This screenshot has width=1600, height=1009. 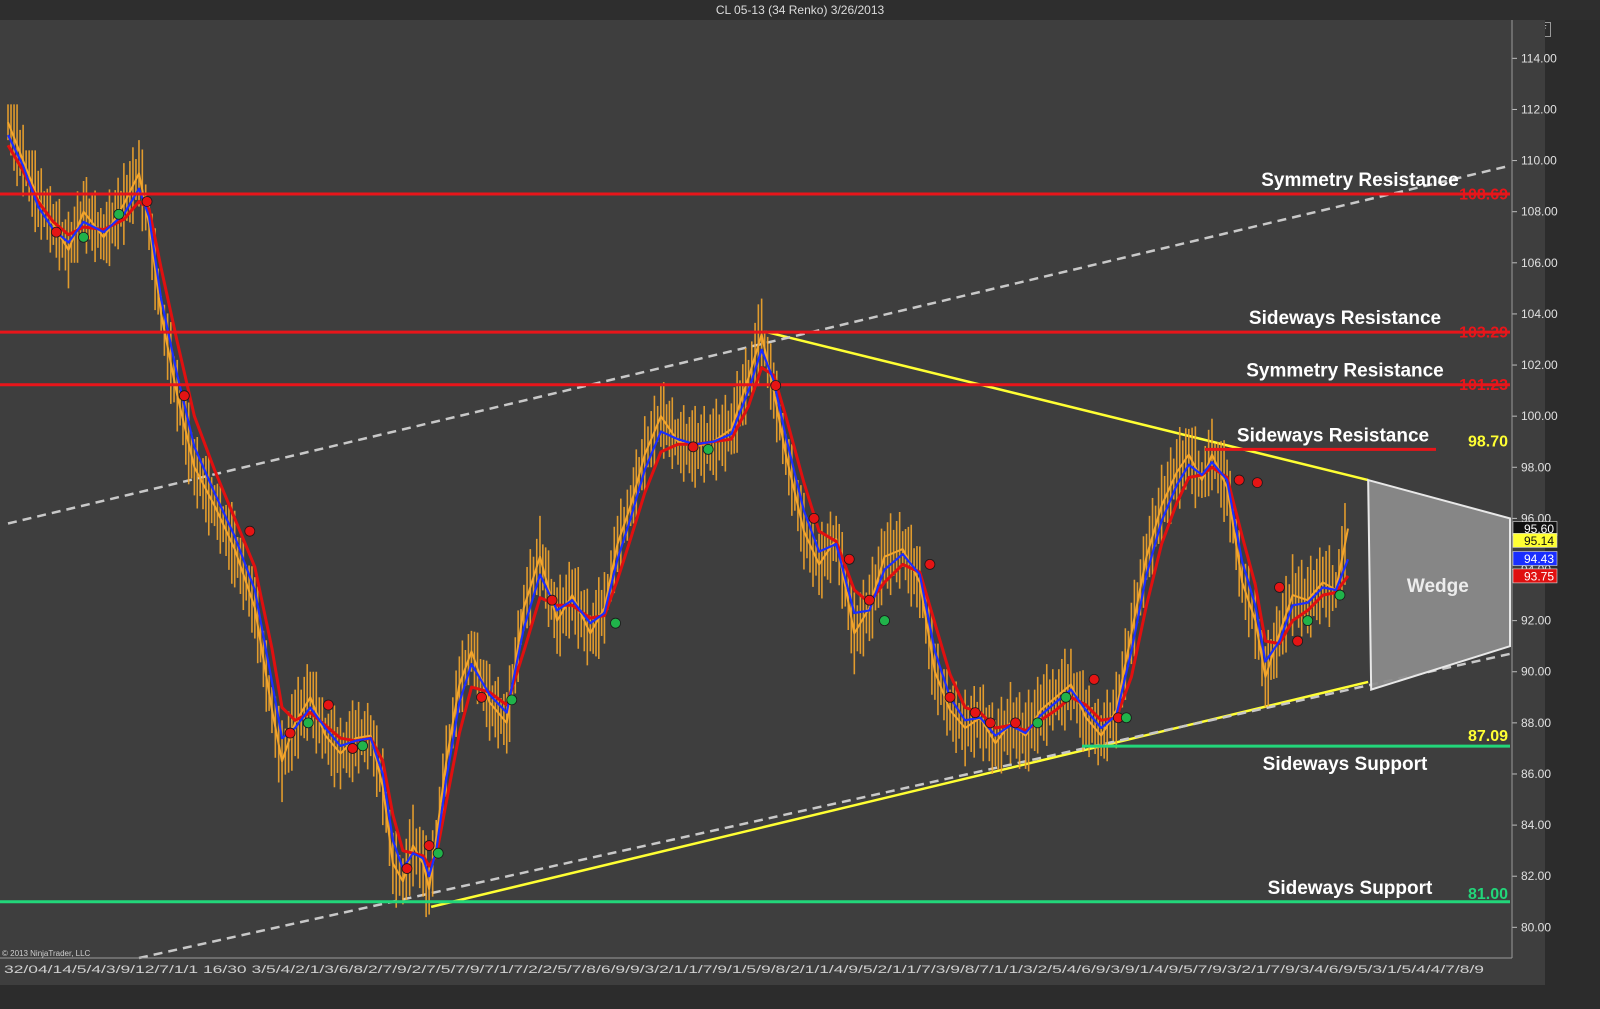 I want to click on y-tick-label: 80.00, so click(x=1536, y=927).